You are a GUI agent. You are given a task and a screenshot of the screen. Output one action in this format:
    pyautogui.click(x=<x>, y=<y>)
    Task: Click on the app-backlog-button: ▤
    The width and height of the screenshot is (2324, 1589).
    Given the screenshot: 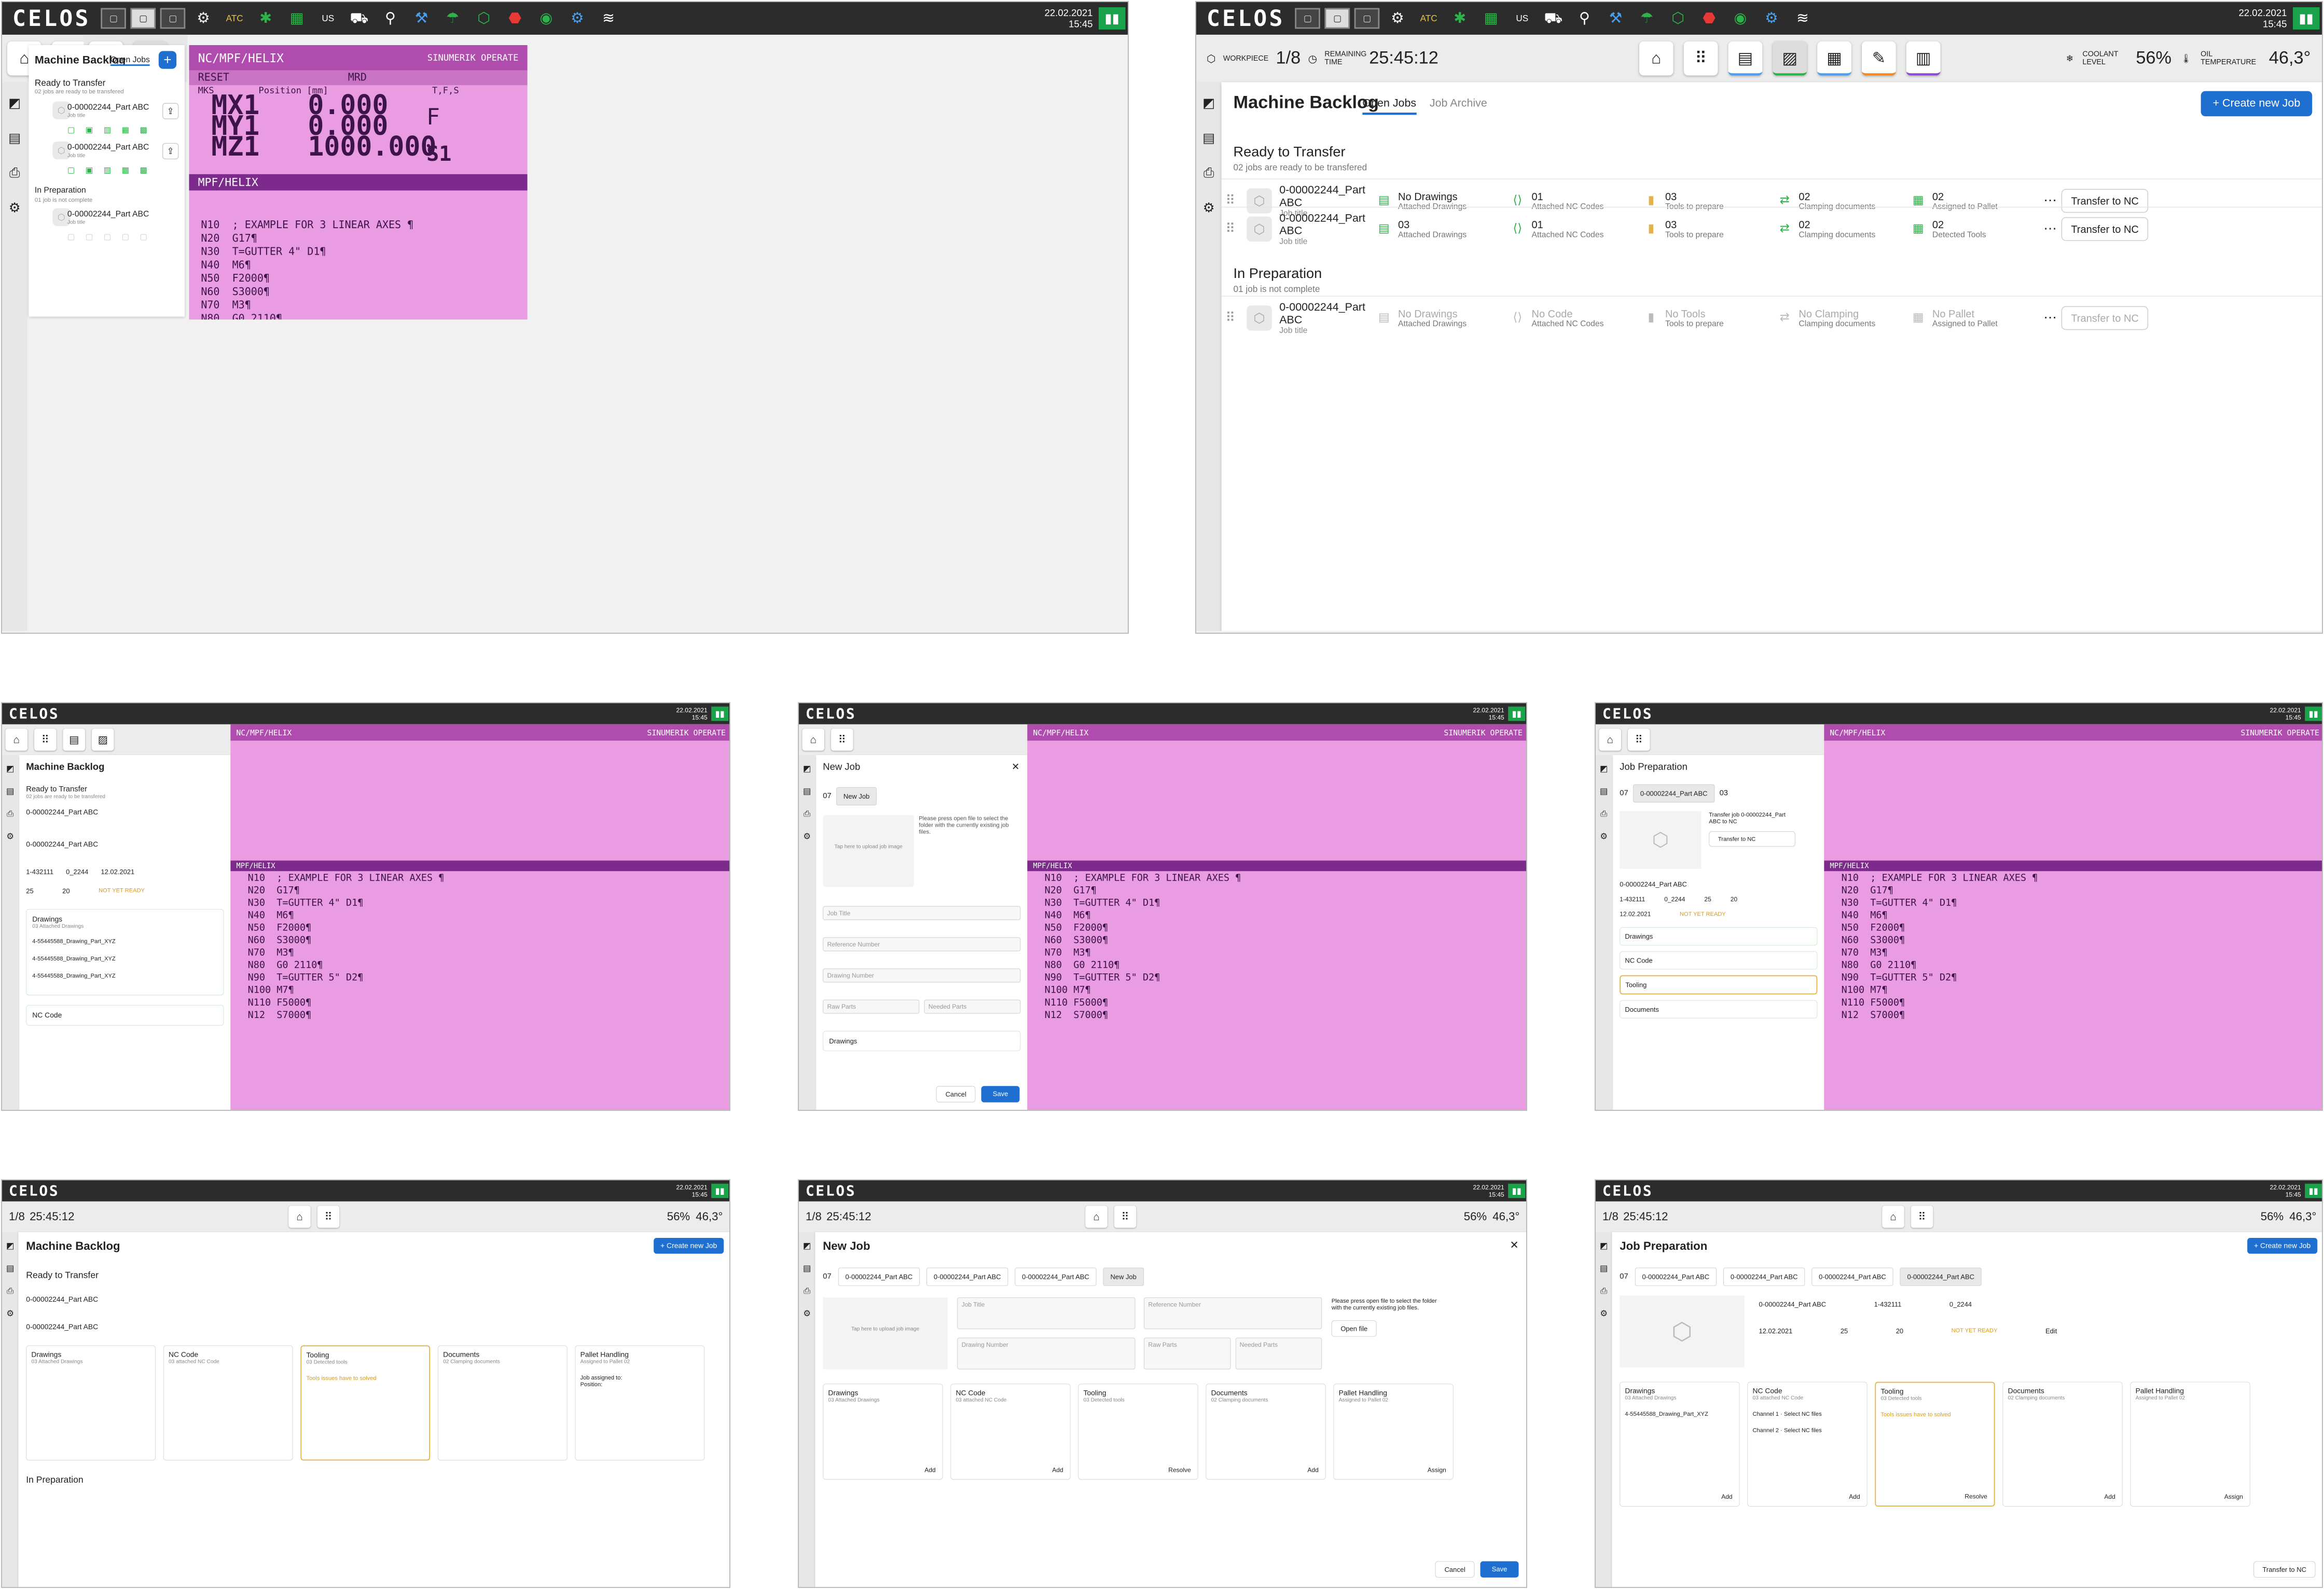 What is the action you would take?
    pyautogui.click(x=74, y=740)
    